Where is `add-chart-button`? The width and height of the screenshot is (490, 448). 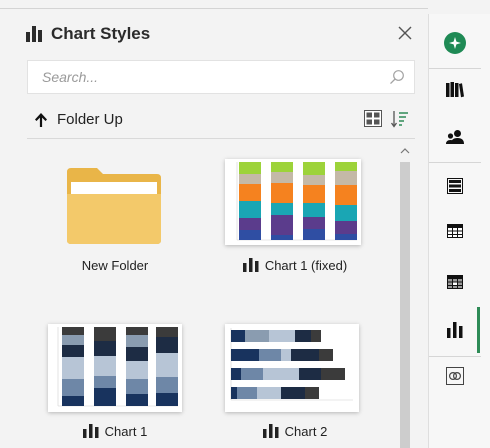
add-chart-button is located at coordinates (455, 43).